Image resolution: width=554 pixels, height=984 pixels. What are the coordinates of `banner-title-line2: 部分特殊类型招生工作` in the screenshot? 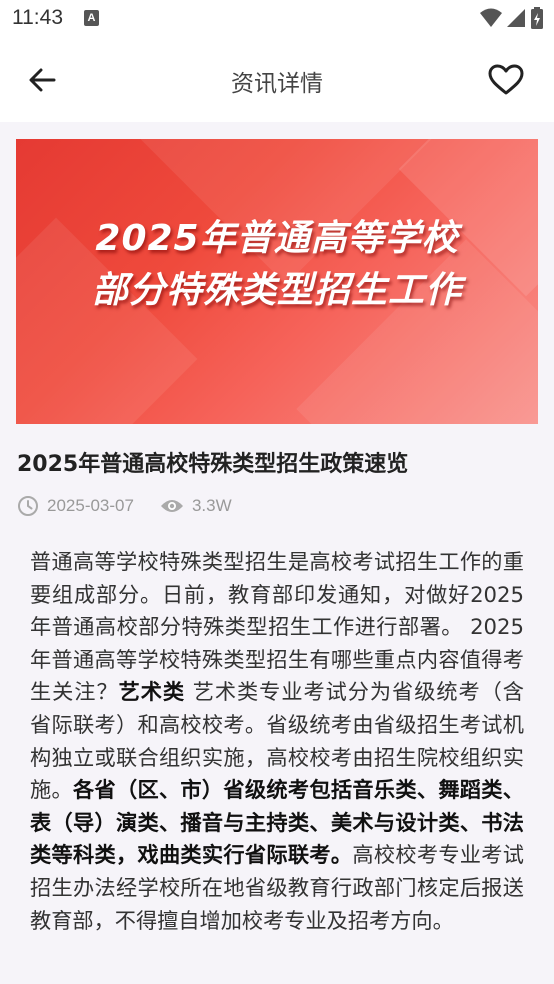 It's located at (276, 290).